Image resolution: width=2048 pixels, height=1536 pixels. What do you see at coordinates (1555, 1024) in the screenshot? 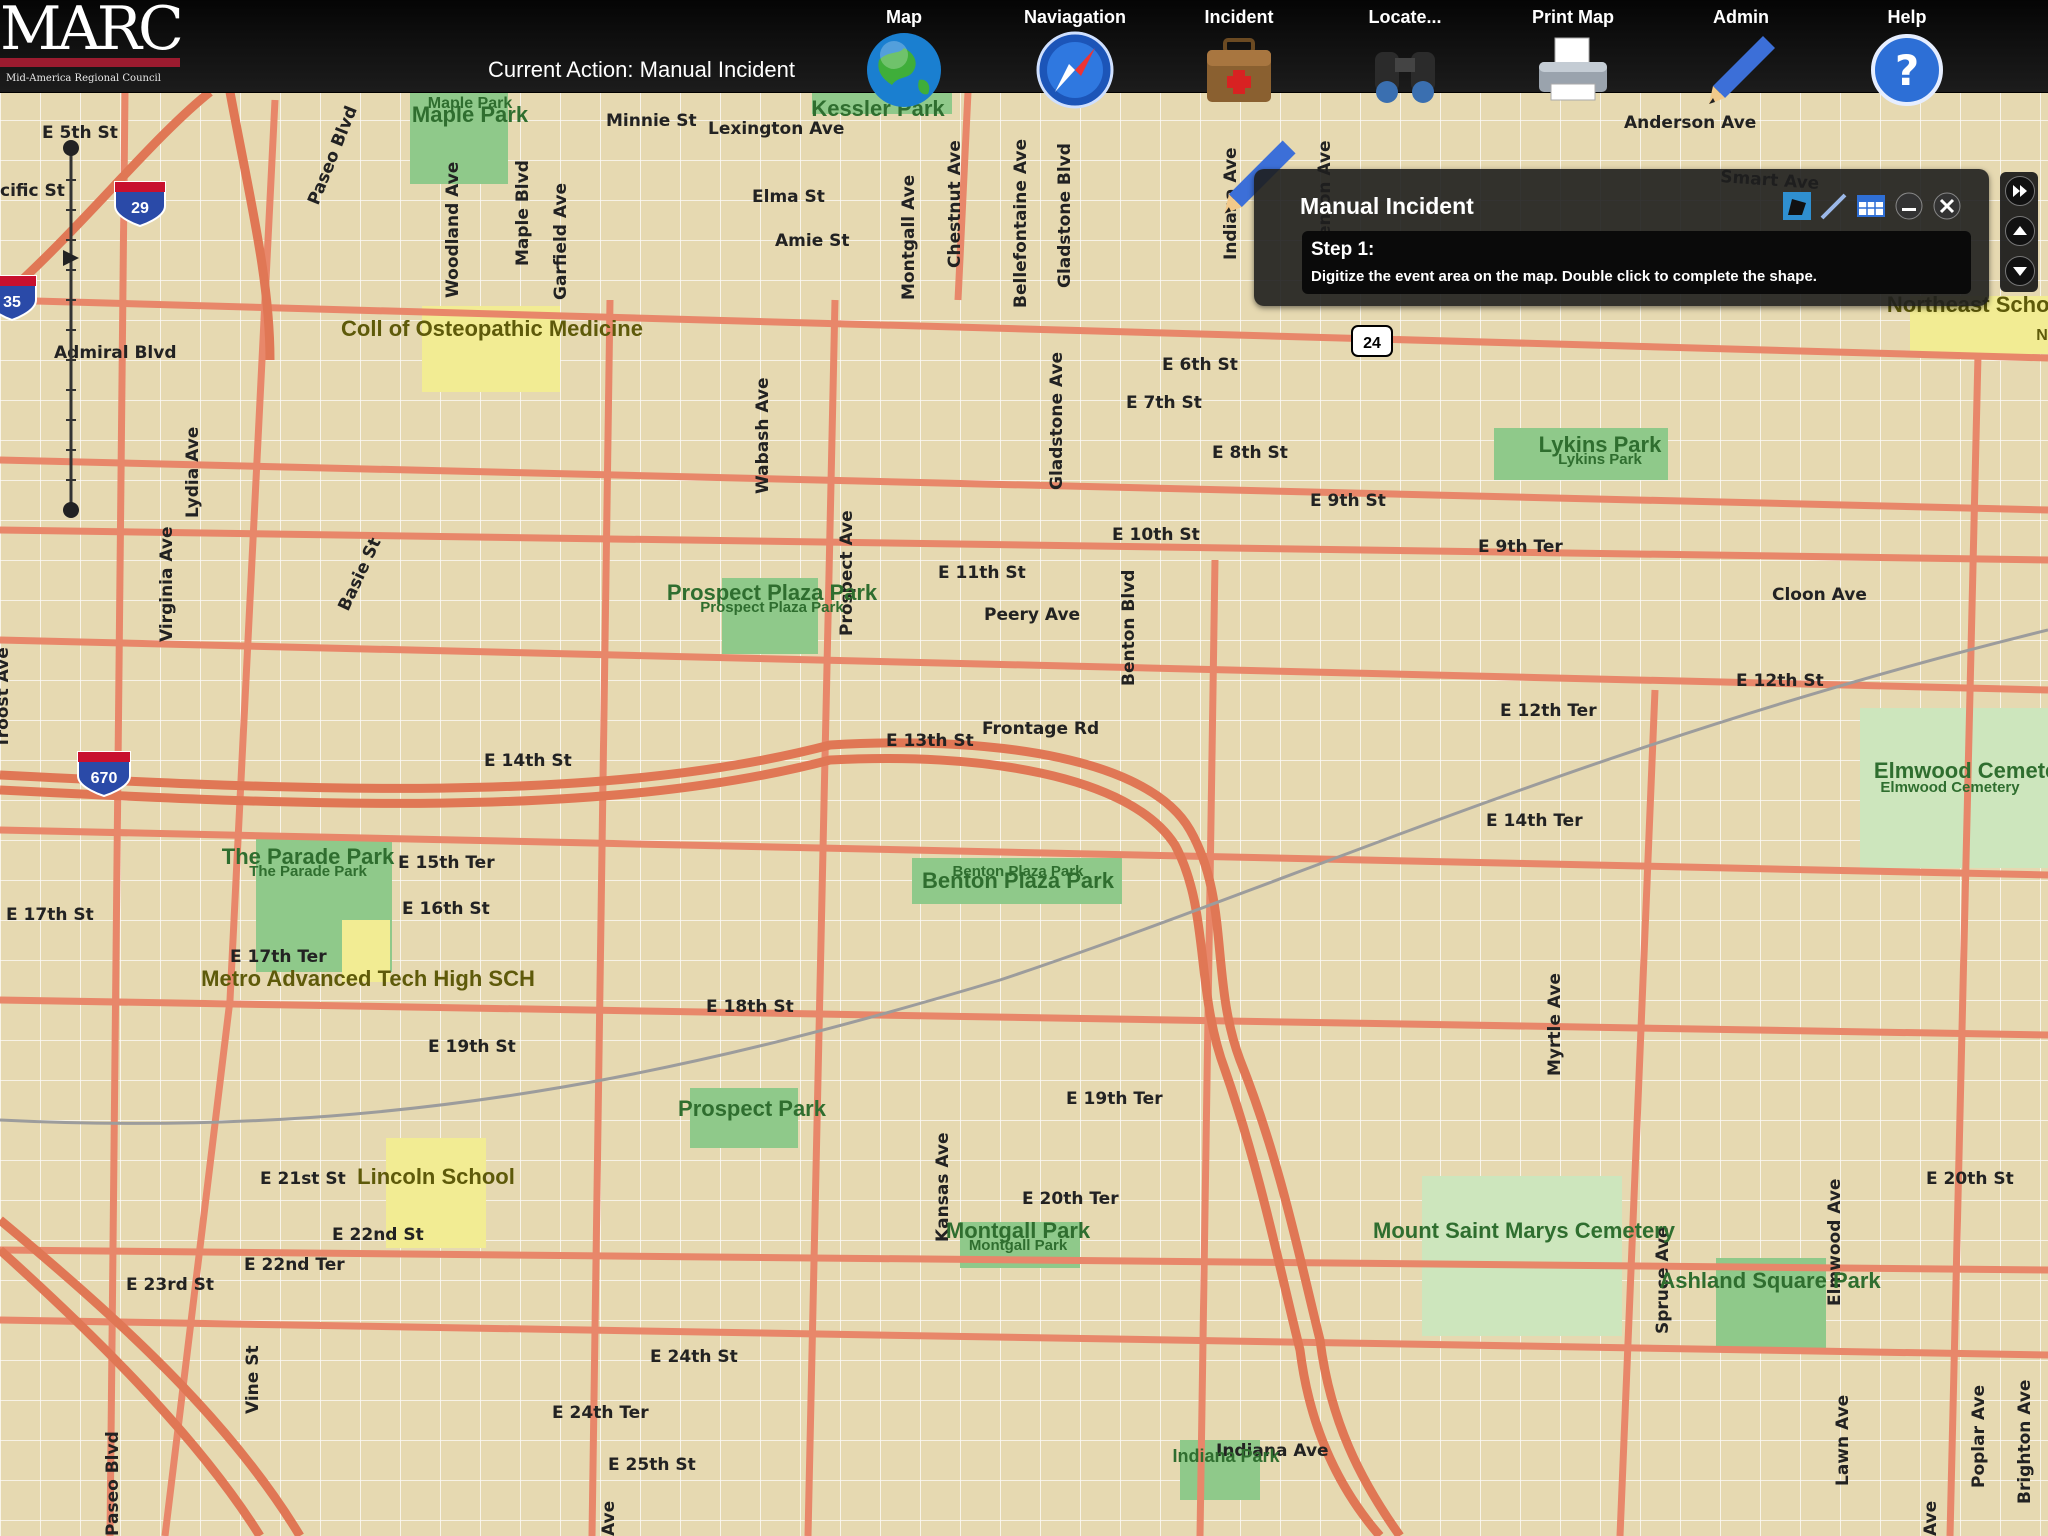
I see `street-label: Myrtle Ave` at bounding box center [1555, 1024].